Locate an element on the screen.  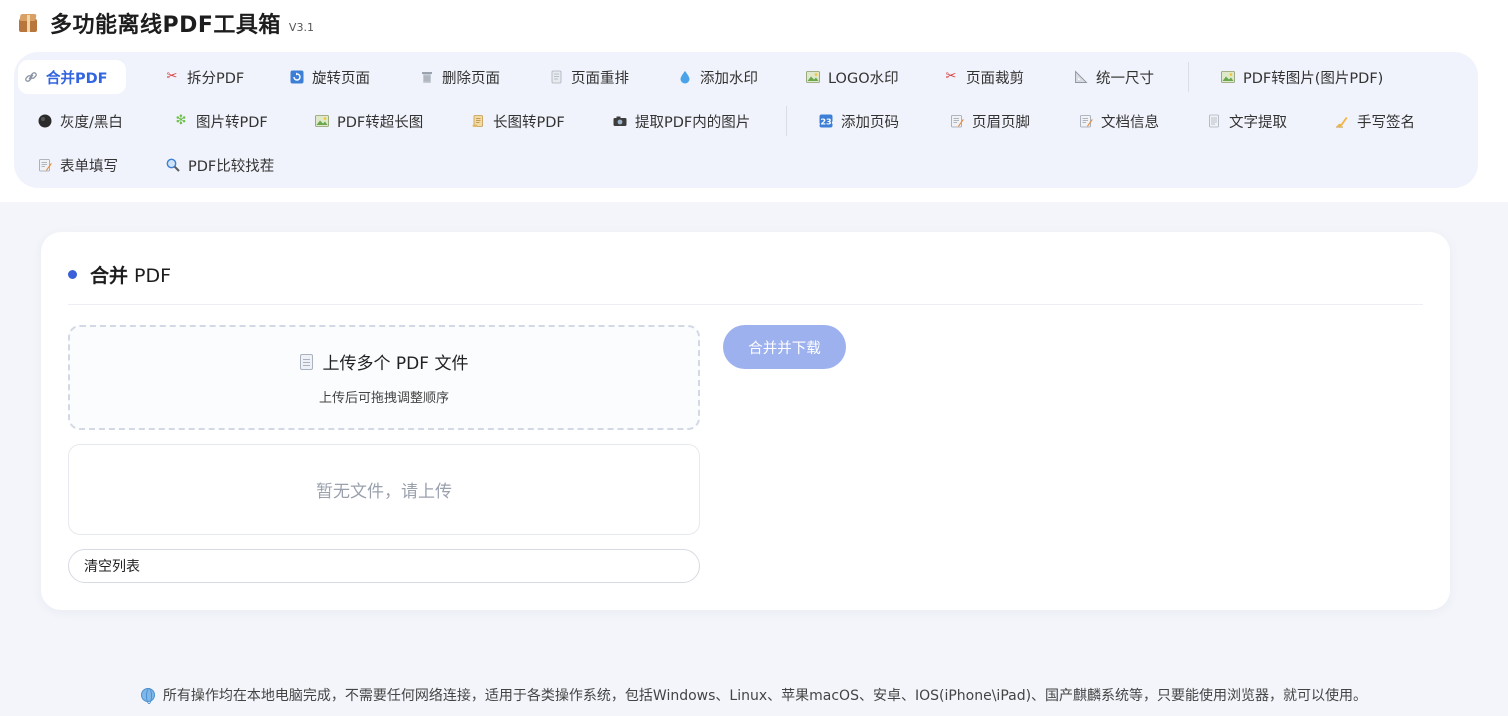
tool-pdf-to-image: PDF转图片(图片PDF) is located at coordinates (1299, 77).